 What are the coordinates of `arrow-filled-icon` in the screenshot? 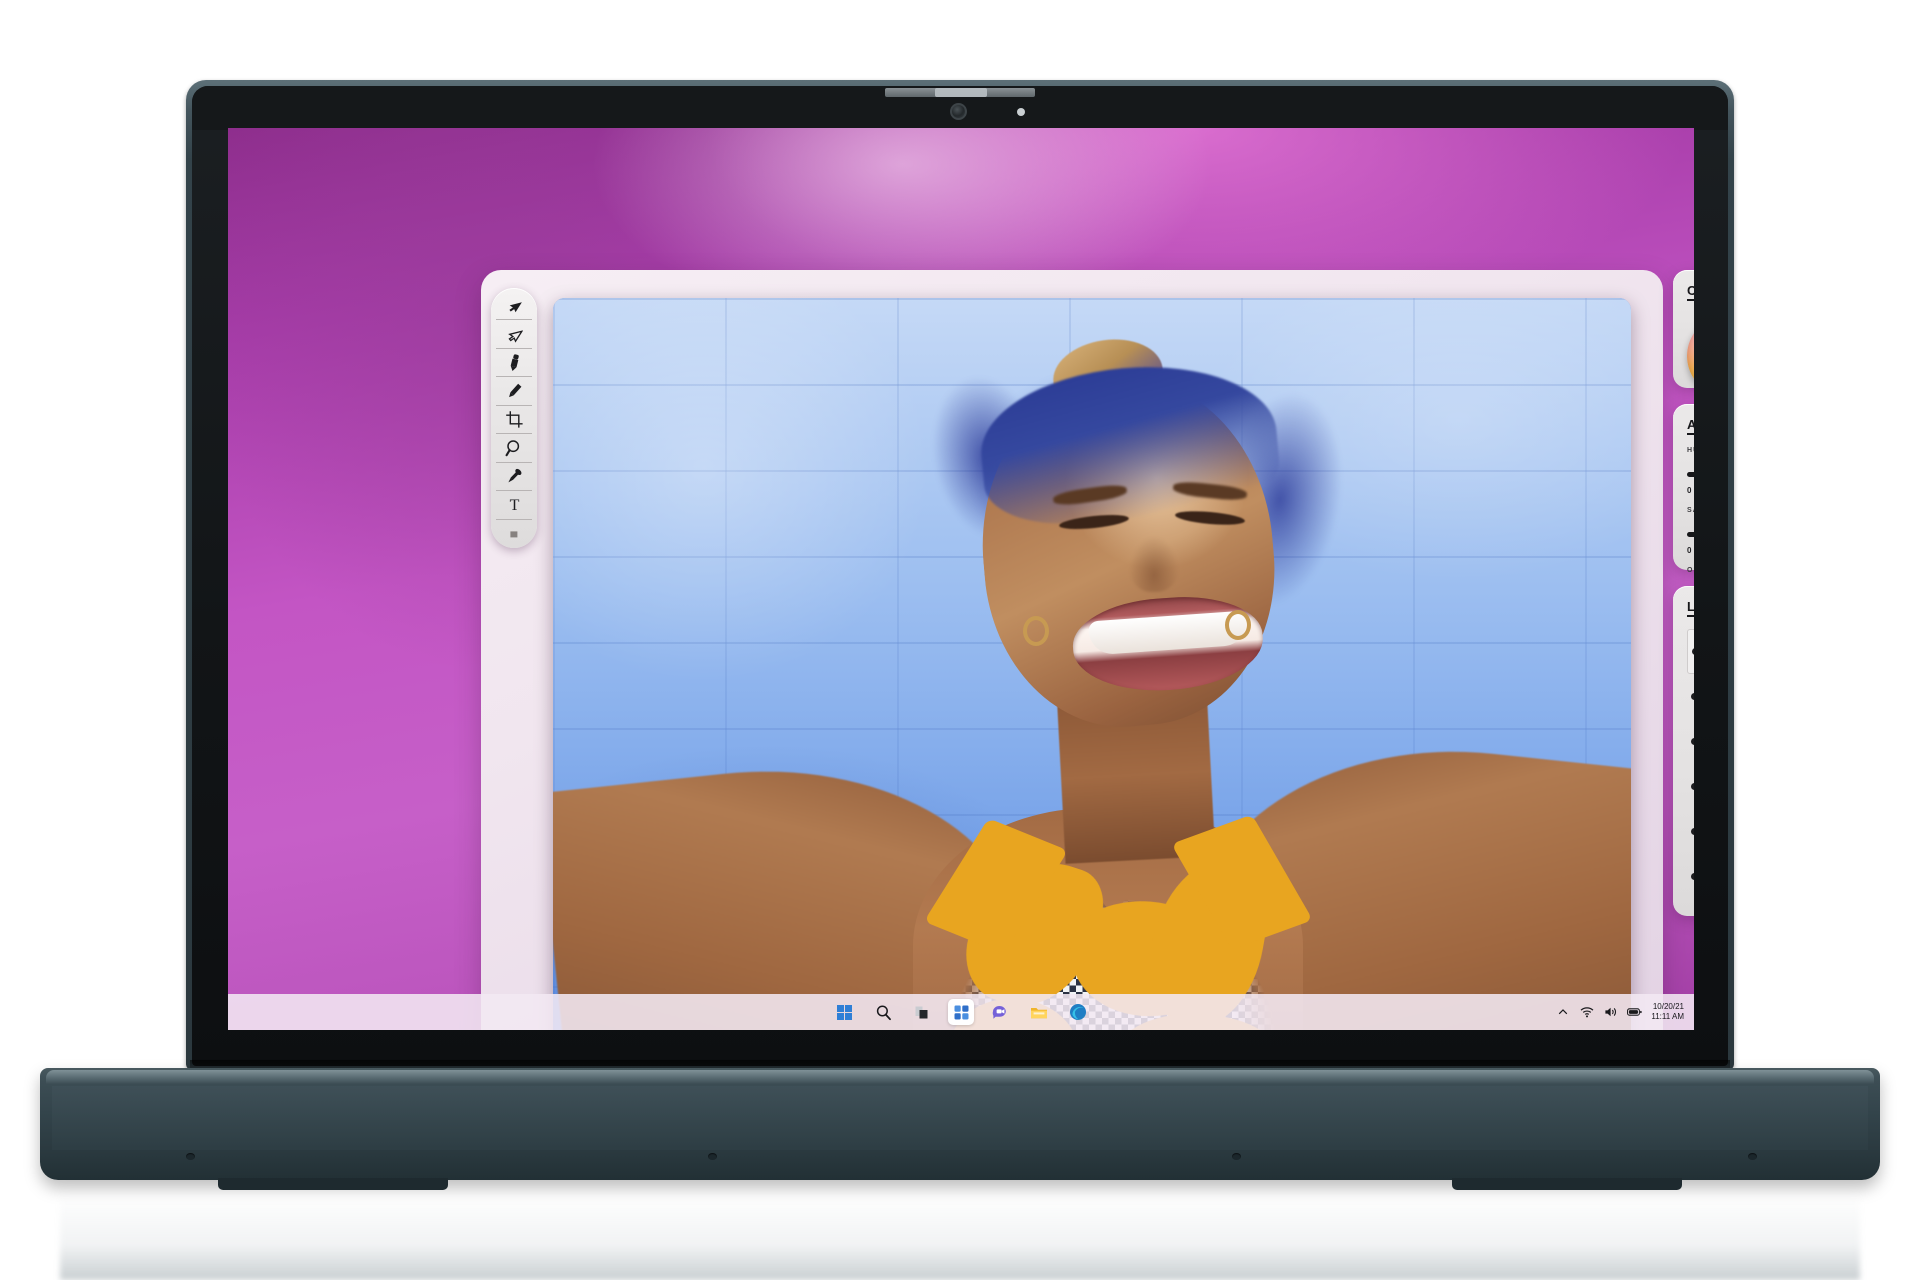 It's located at (515, 307).